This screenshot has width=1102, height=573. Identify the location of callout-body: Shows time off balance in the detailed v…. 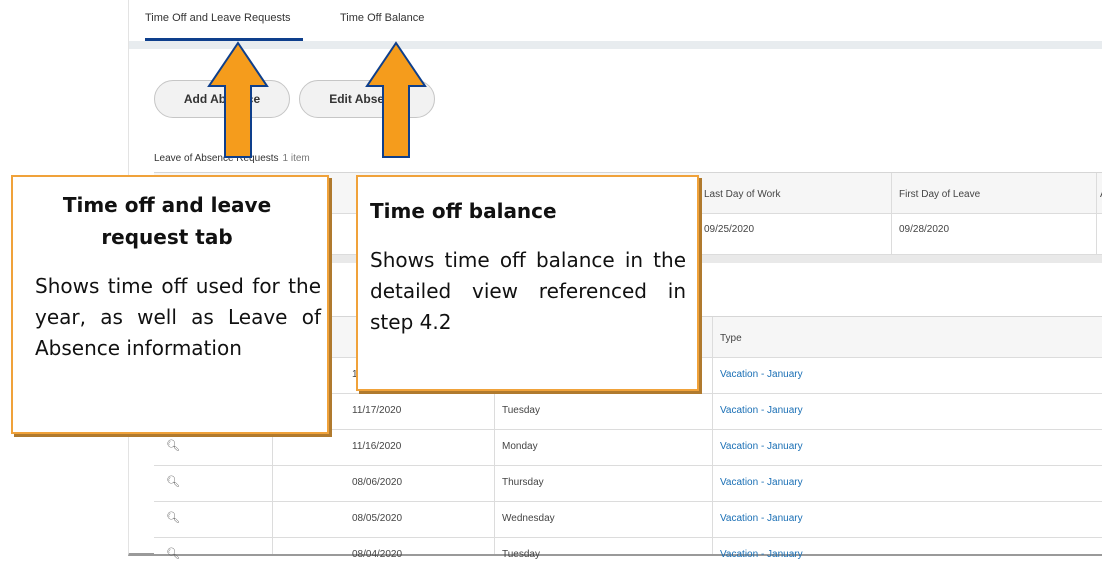
(528, 291).